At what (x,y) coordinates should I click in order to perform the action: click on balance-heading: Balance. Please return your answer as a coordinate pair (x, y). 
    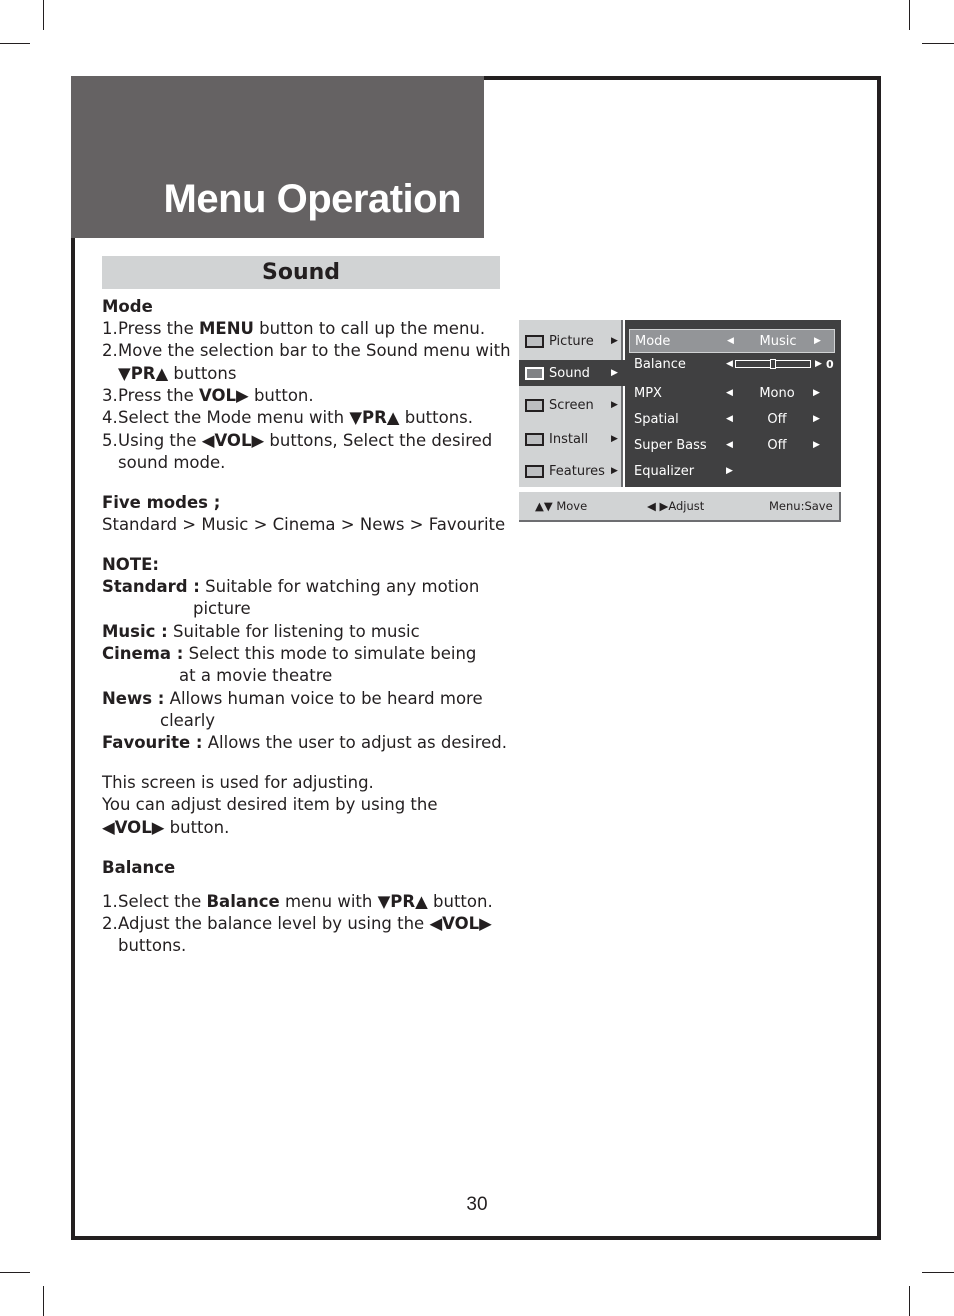
    Looking at the image, I should click on (139, 867).